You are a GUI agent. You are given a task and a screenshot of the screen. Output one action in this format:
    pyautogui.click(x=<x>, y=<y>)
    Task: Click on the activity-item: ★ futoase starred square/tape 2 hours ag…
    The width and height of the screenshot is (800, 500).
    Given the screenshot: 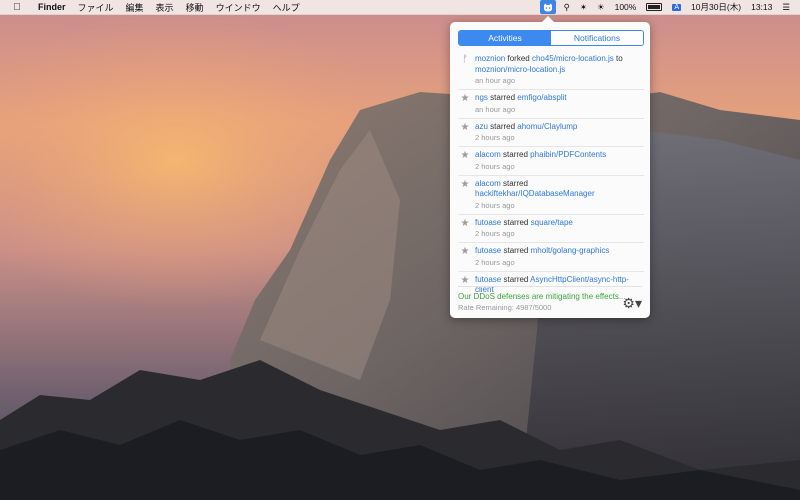 What is the action you would take?
    pyautogui.click(x=551, y=229)
    